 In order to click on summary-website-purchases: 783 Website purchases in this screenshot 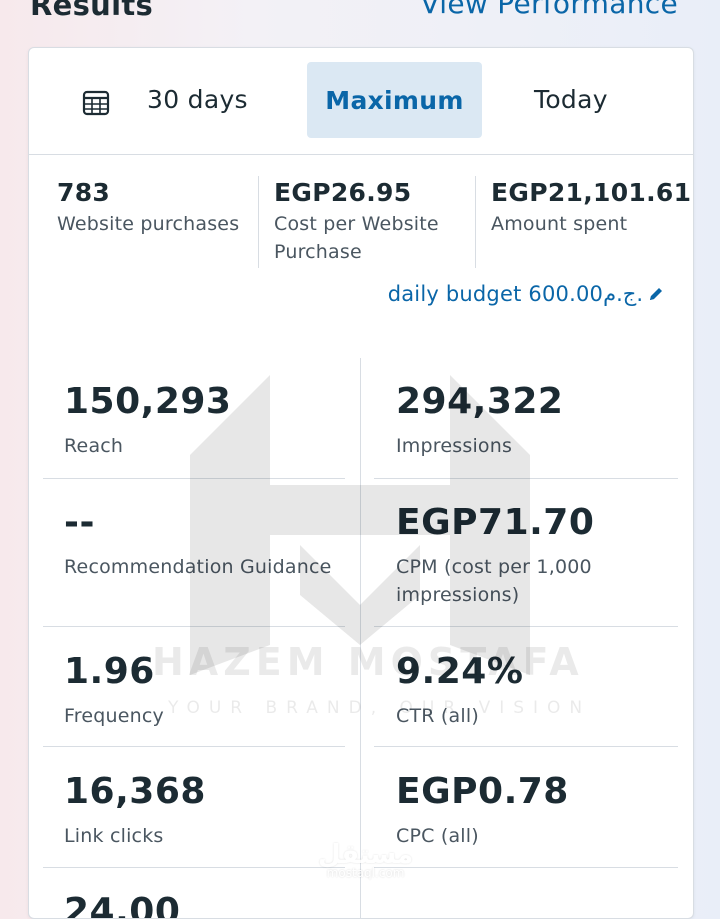, I will do `click(157, 207)`.